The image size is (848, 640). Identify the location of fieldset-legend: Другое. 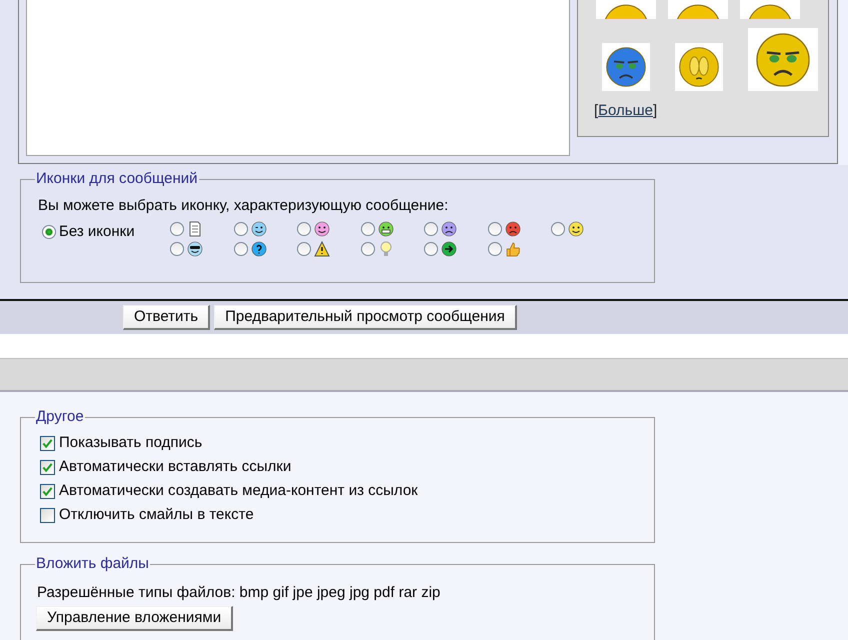
(60, 417).